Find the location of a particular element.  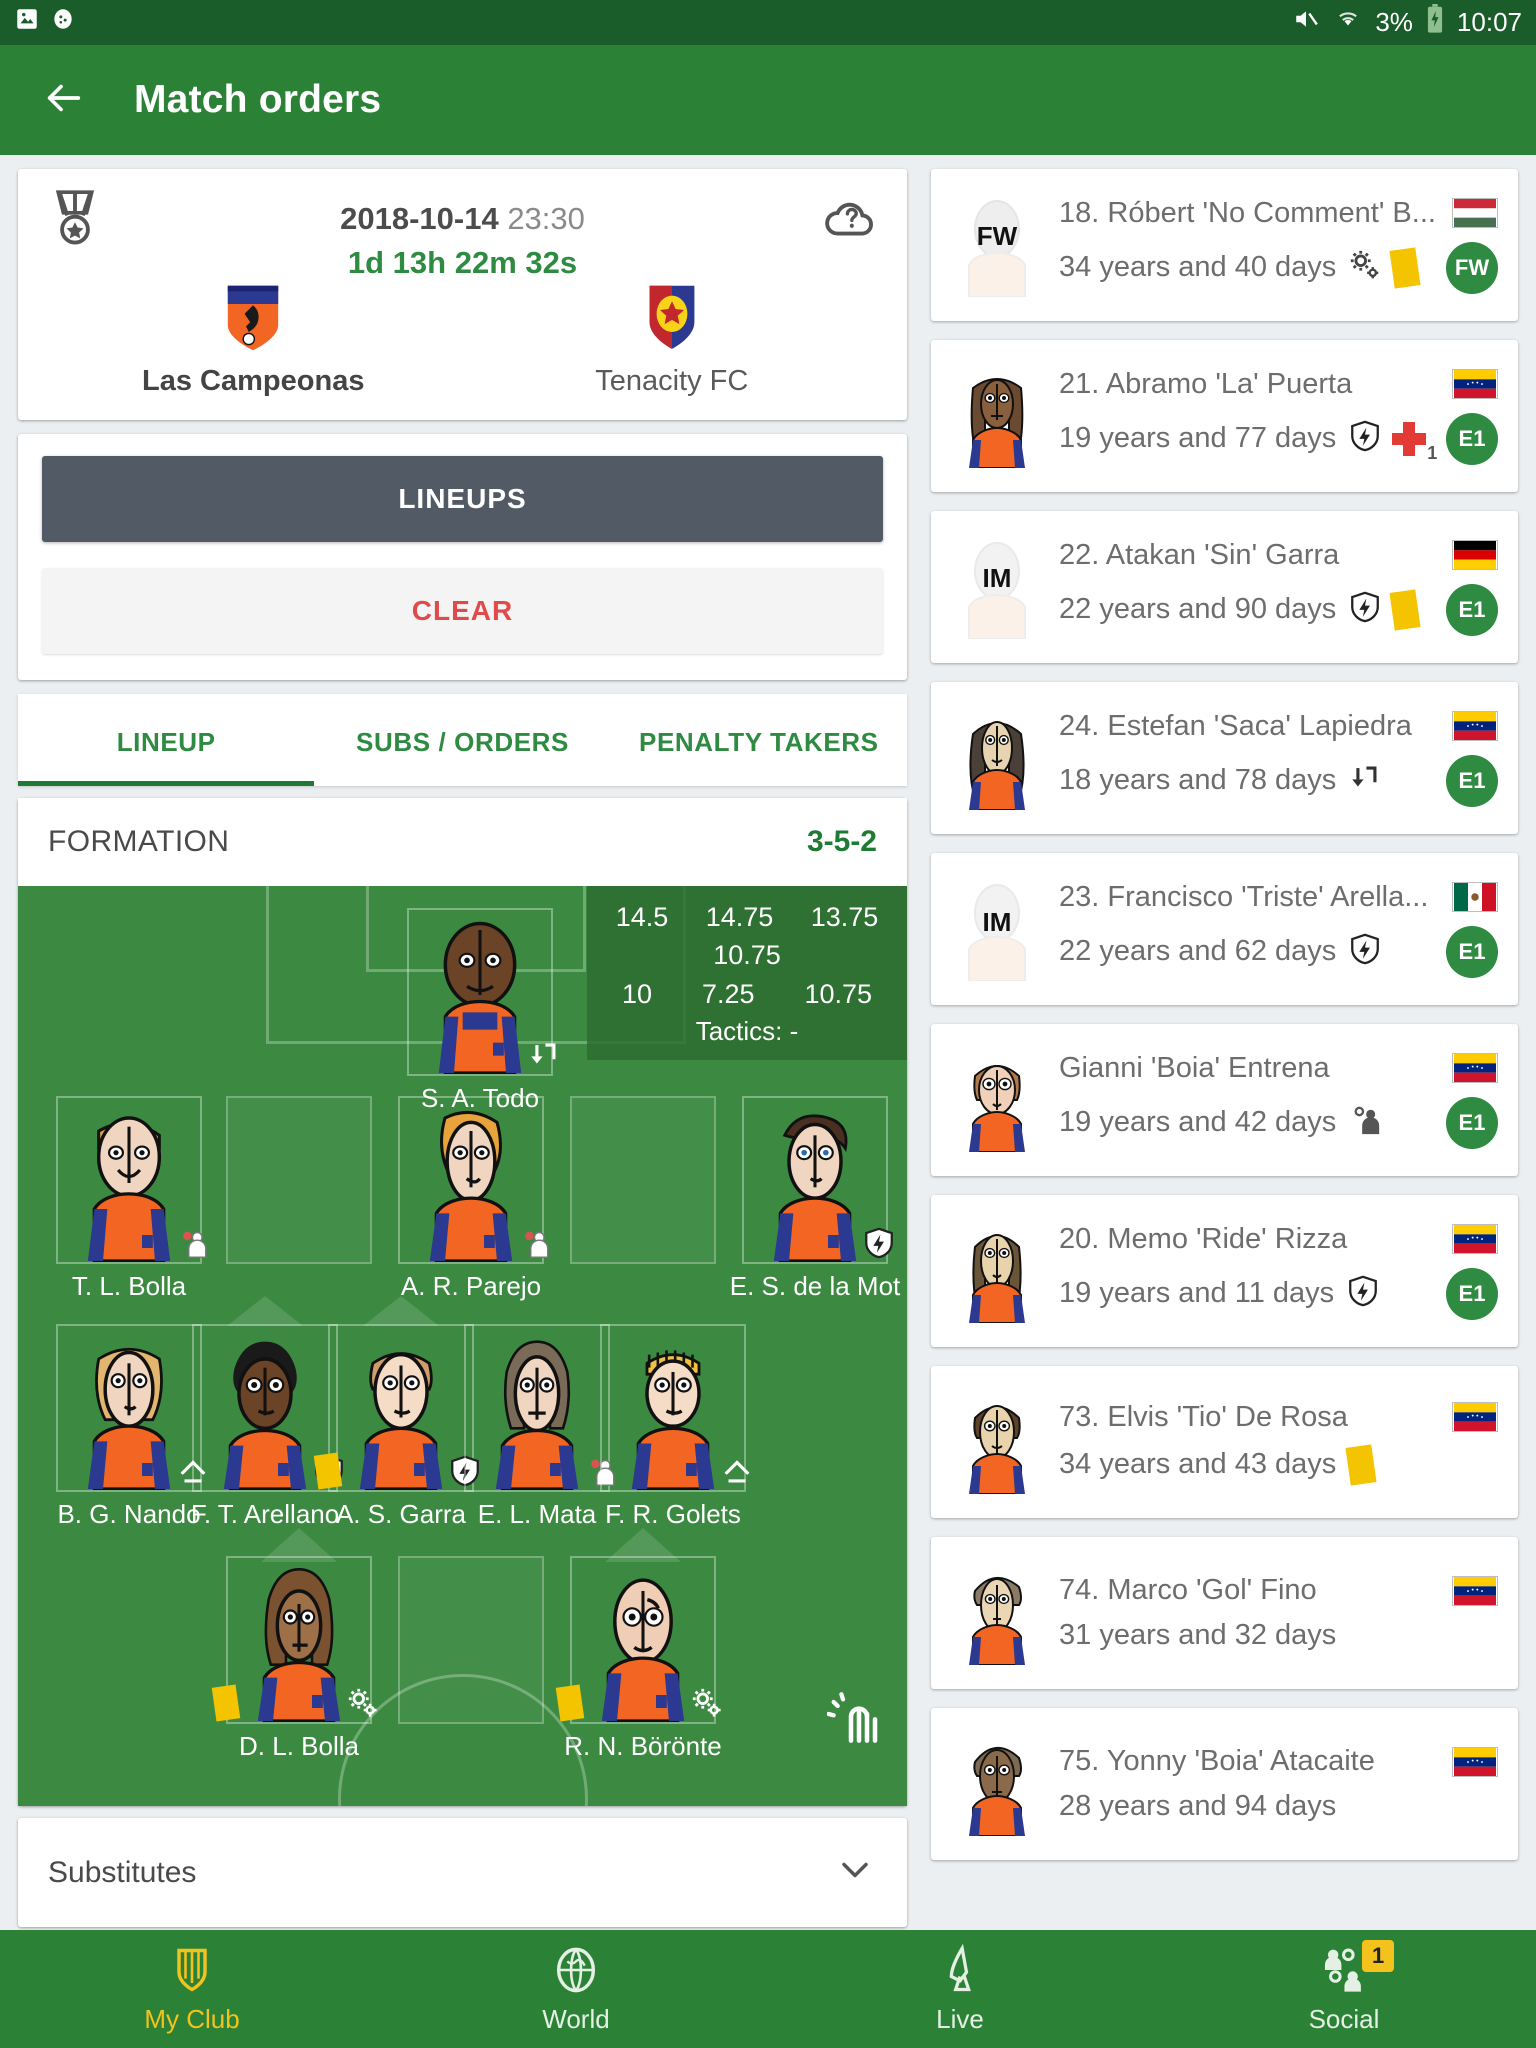

player-name: F. R. Golets is located at coordinates (673, 1514).